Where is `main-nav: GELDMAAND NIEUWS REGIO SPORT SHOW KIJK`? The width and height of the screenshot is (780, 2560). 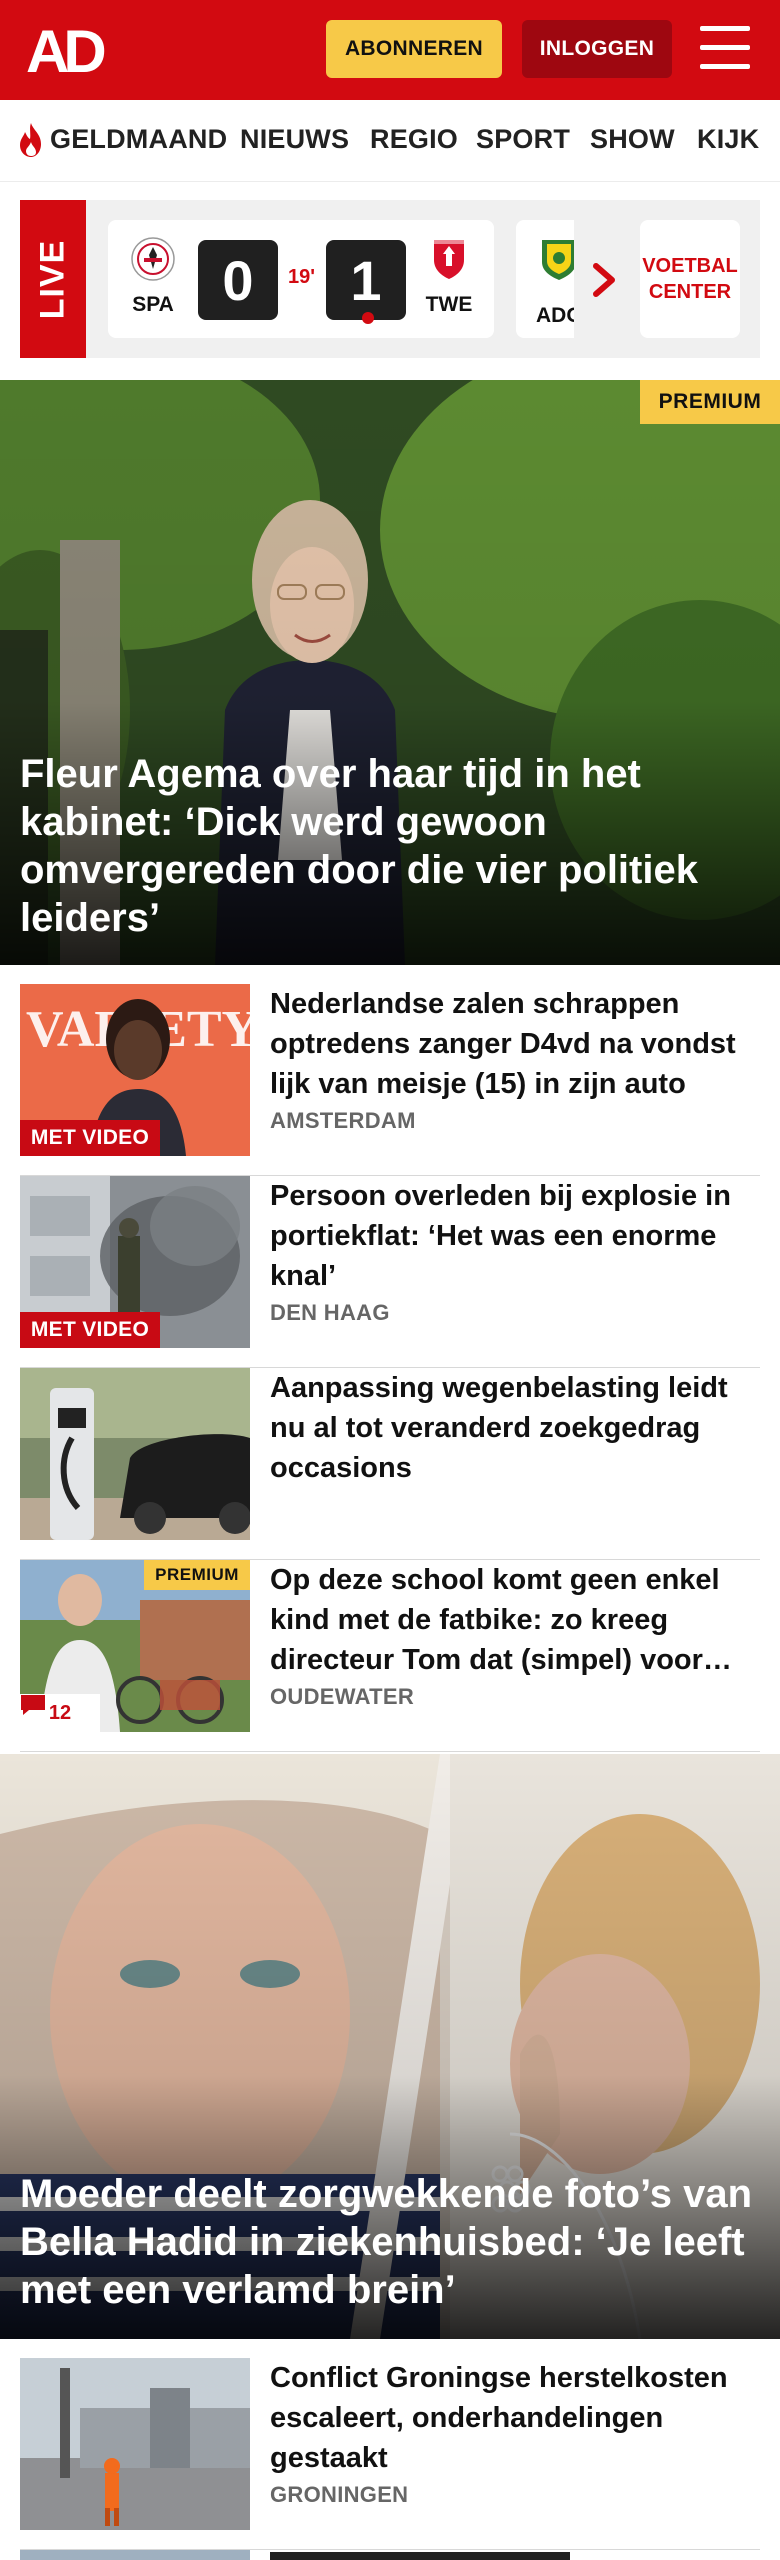
main-nav: GELDMAAND NIEUWS REGIO SPORT SHOW KIJK is located at coordinates (390, 141).